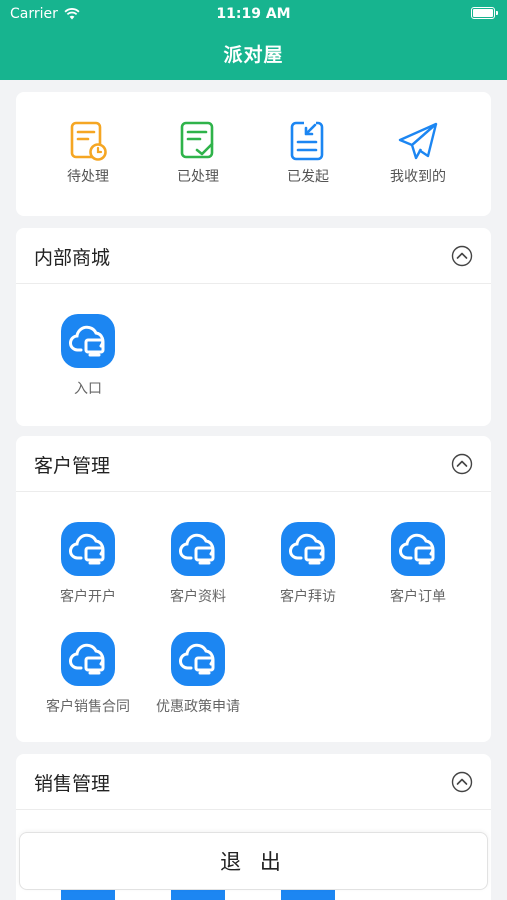 This screenshot has height=900, width=507. What do you see at coordinates (88, 177) in the screenshot?
I see `quick-action-label: 待处理` at bounding box center [88, 177].